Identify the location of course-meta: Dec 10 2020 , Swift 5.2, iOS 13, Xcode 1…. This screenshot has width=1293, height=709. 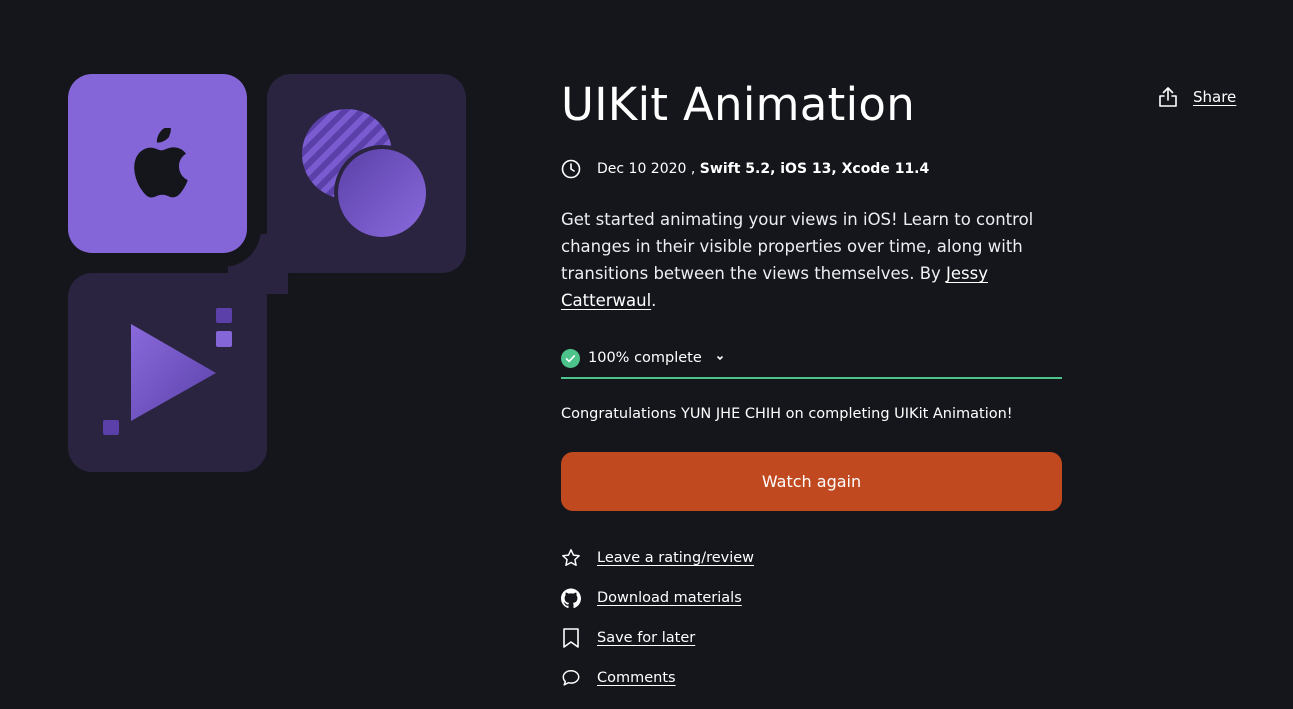
(745, 169).